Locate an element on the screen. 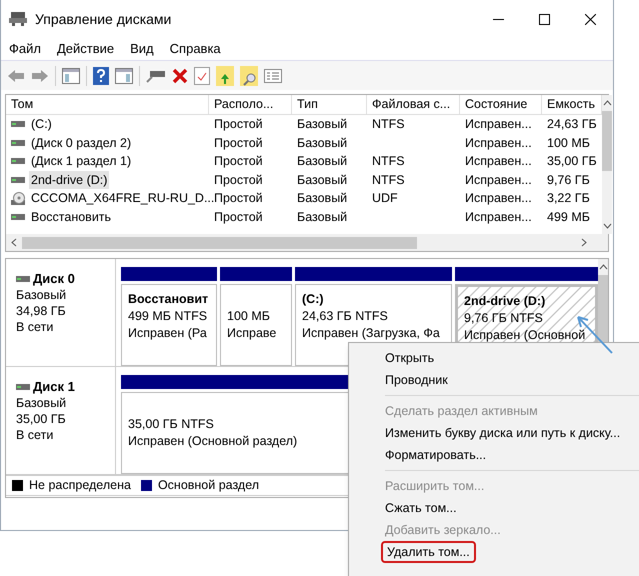  partition-size: 35,00 ГБ NTFS is located at coordinates (171, 424).